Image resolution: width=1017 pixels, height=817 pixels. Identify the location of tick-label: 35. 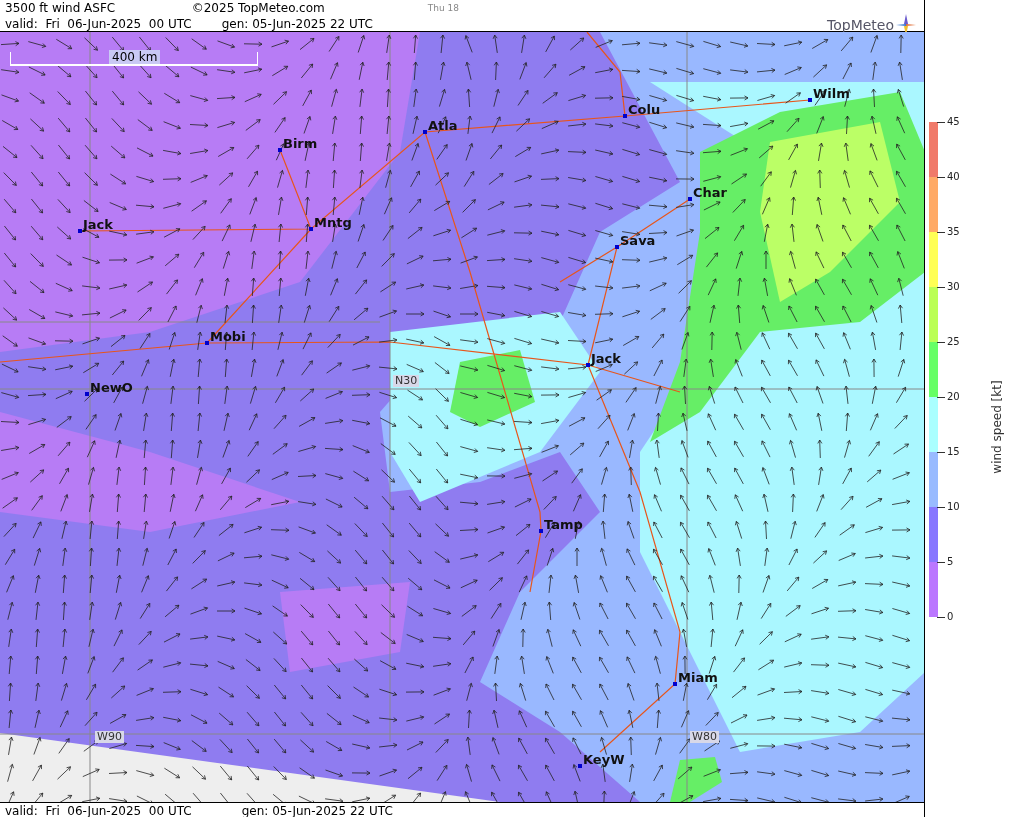
(953, 232).